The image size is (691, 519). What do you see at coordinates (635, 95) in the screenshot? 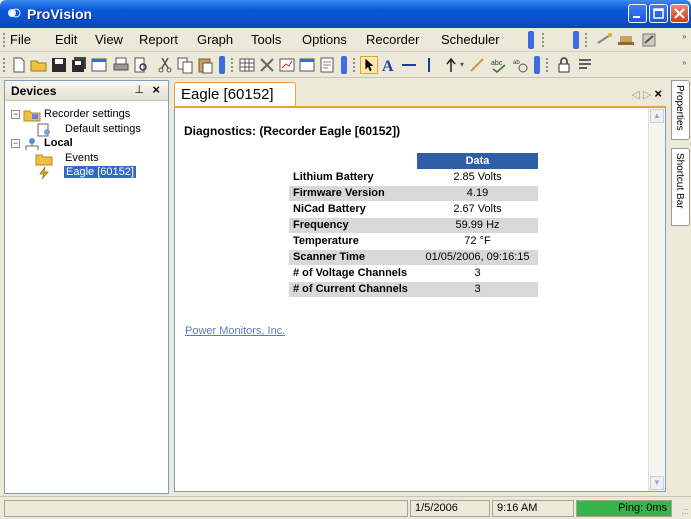
I see `tab-scroll-left-icon: ◁` at bounding box center [635, 95].